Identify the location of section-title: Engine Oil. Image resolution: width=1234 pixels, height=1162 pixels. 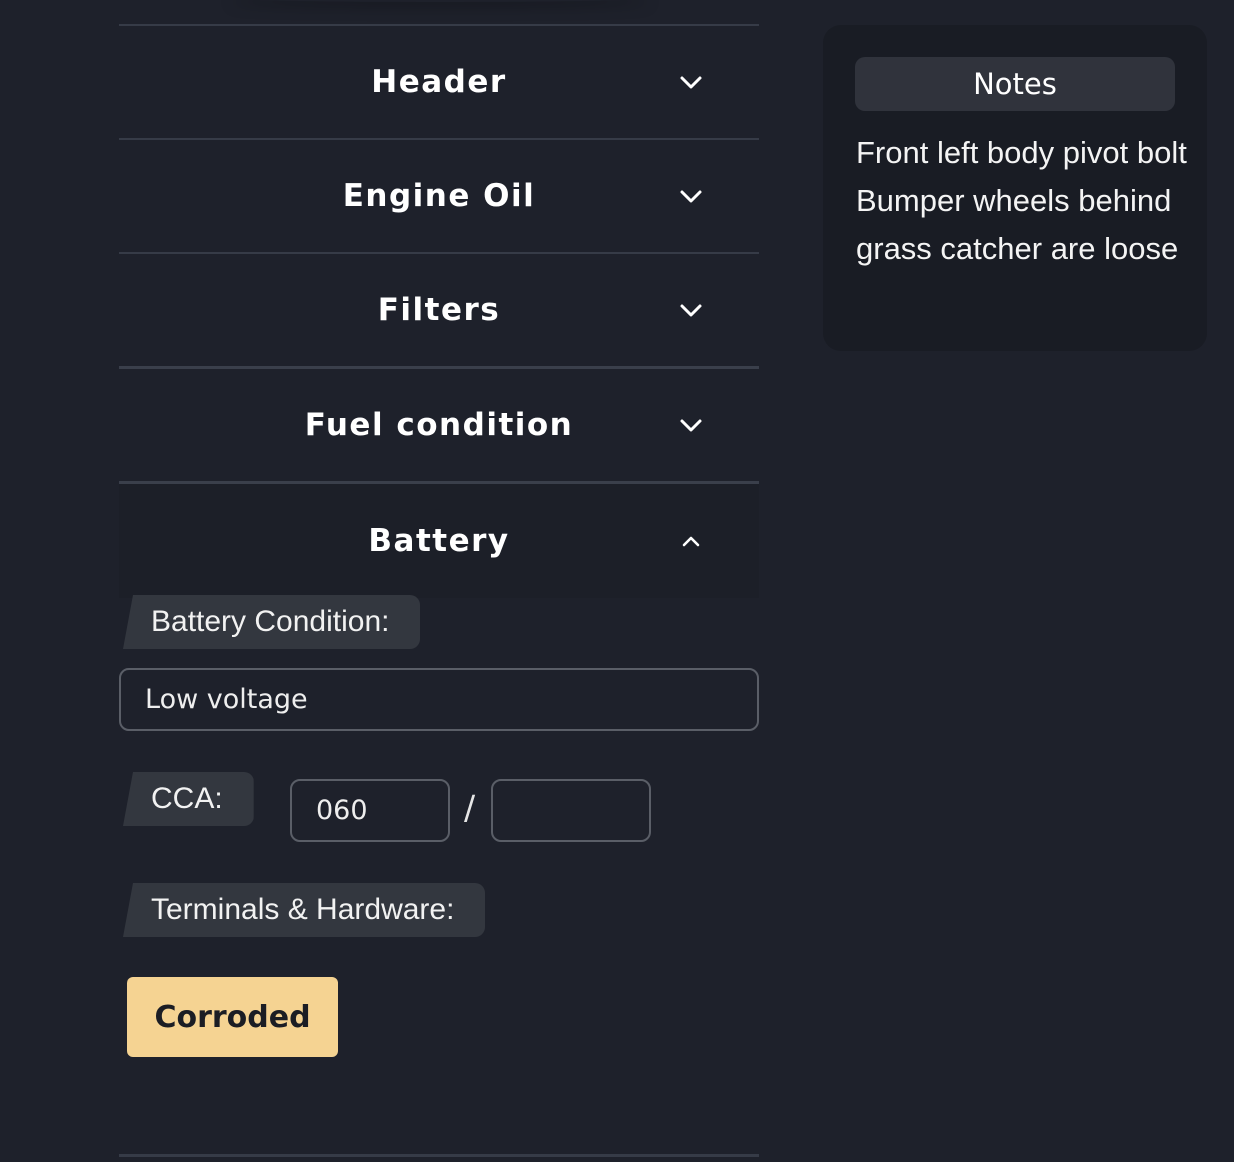
(439, 196).